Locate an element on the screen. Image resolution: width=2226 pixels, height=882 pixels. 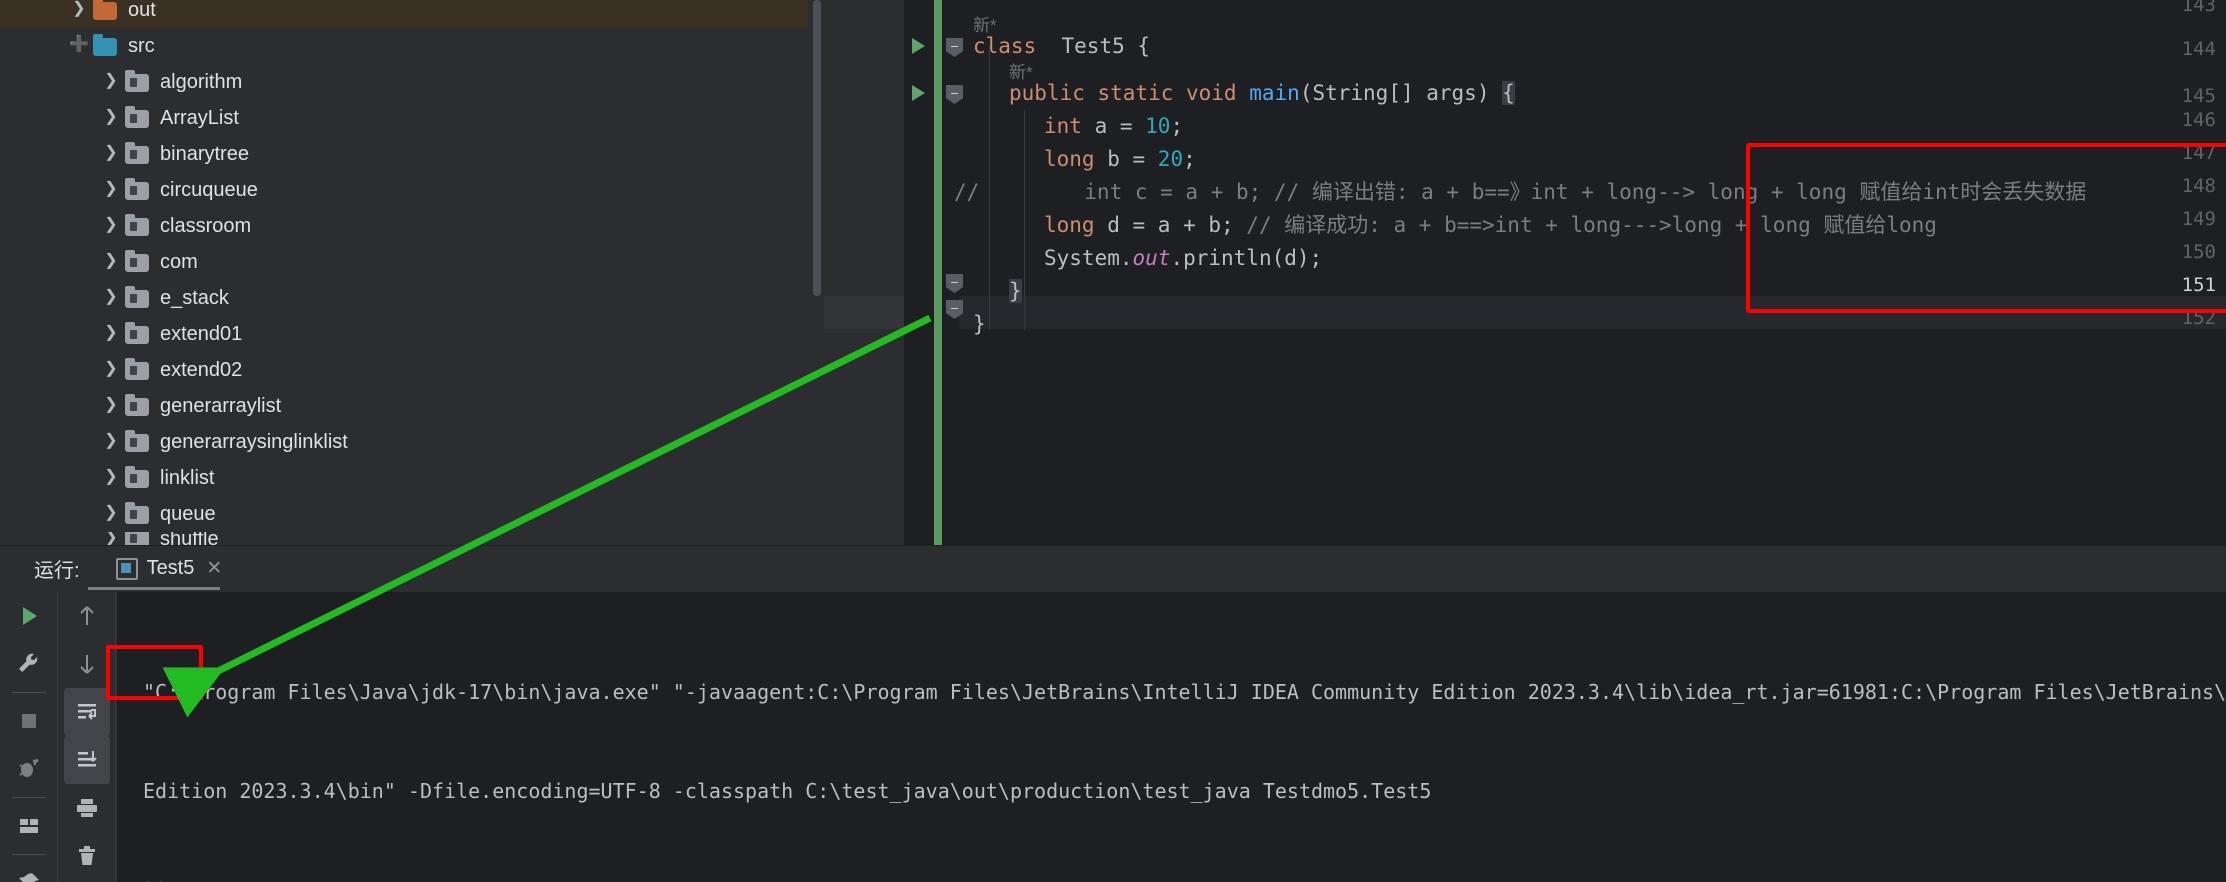
print-button is located at coordinates (87, 808).